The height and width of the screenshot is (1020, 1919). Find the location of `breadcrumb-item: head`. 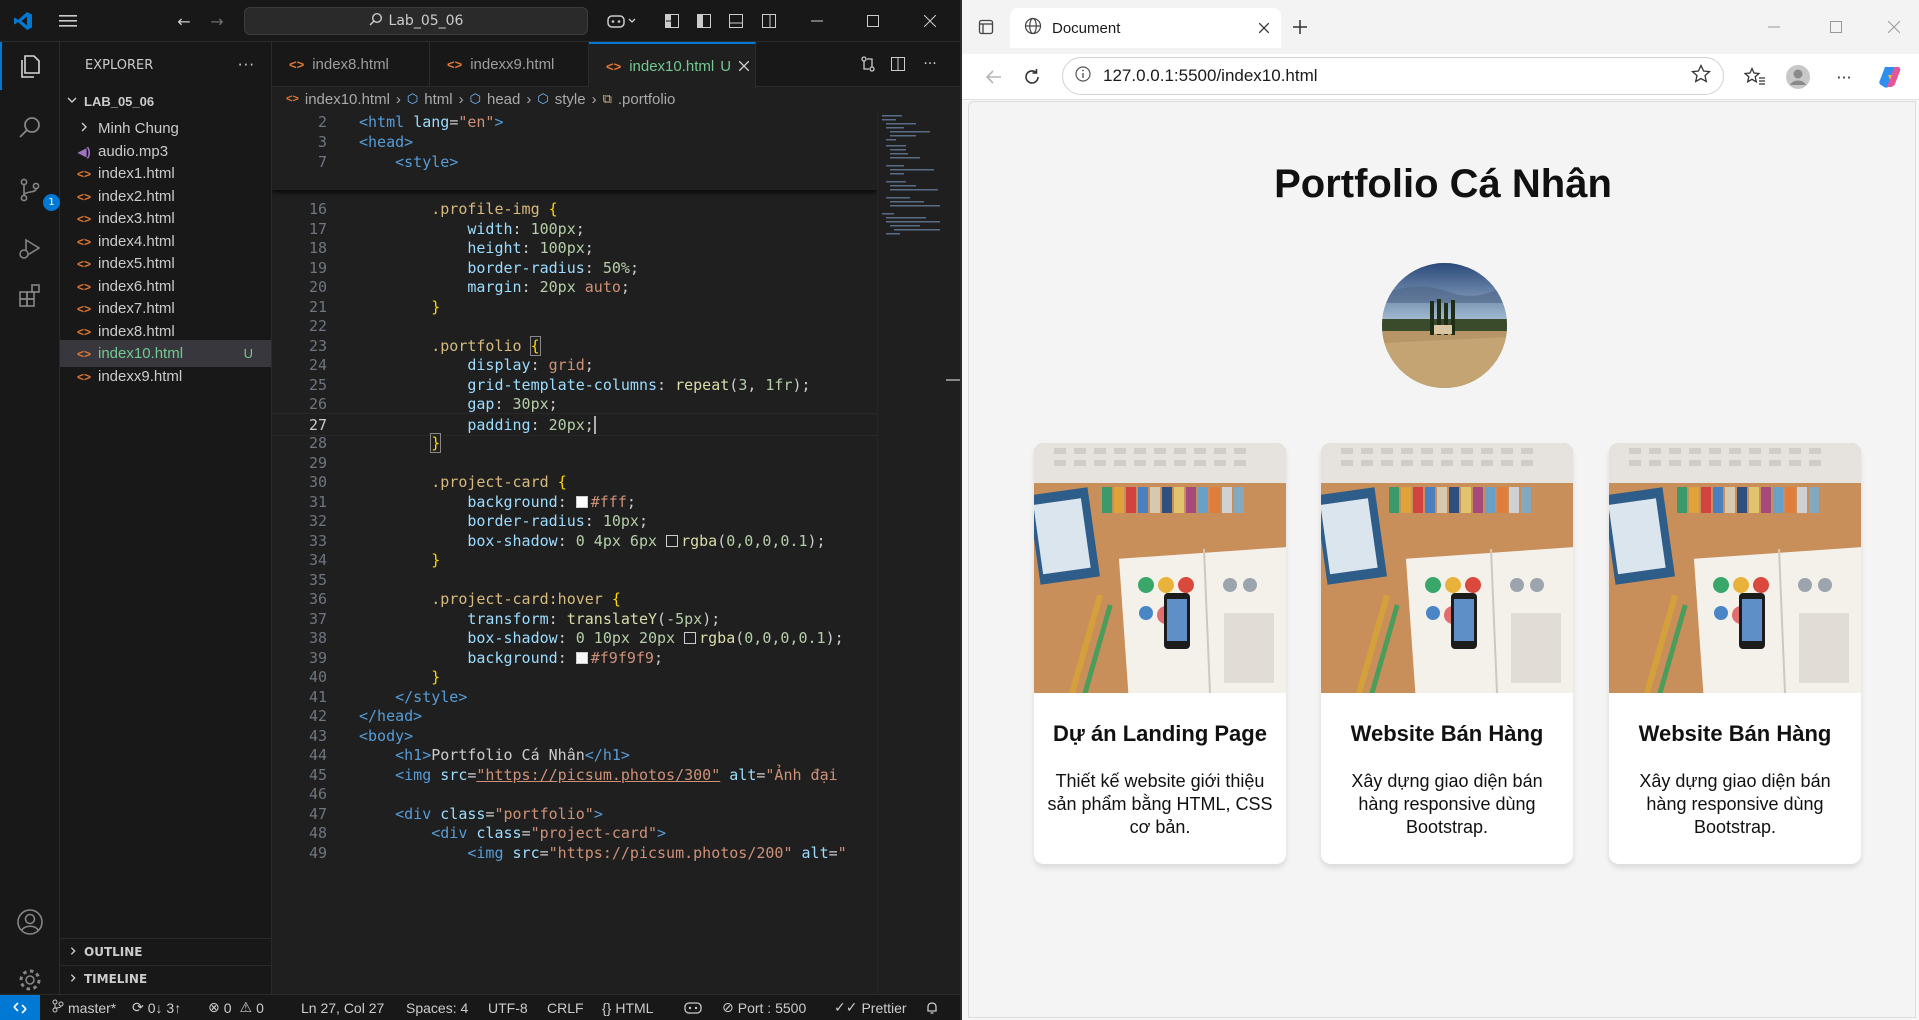

breadcrumb-item: head is located at coordinates (503, 99).